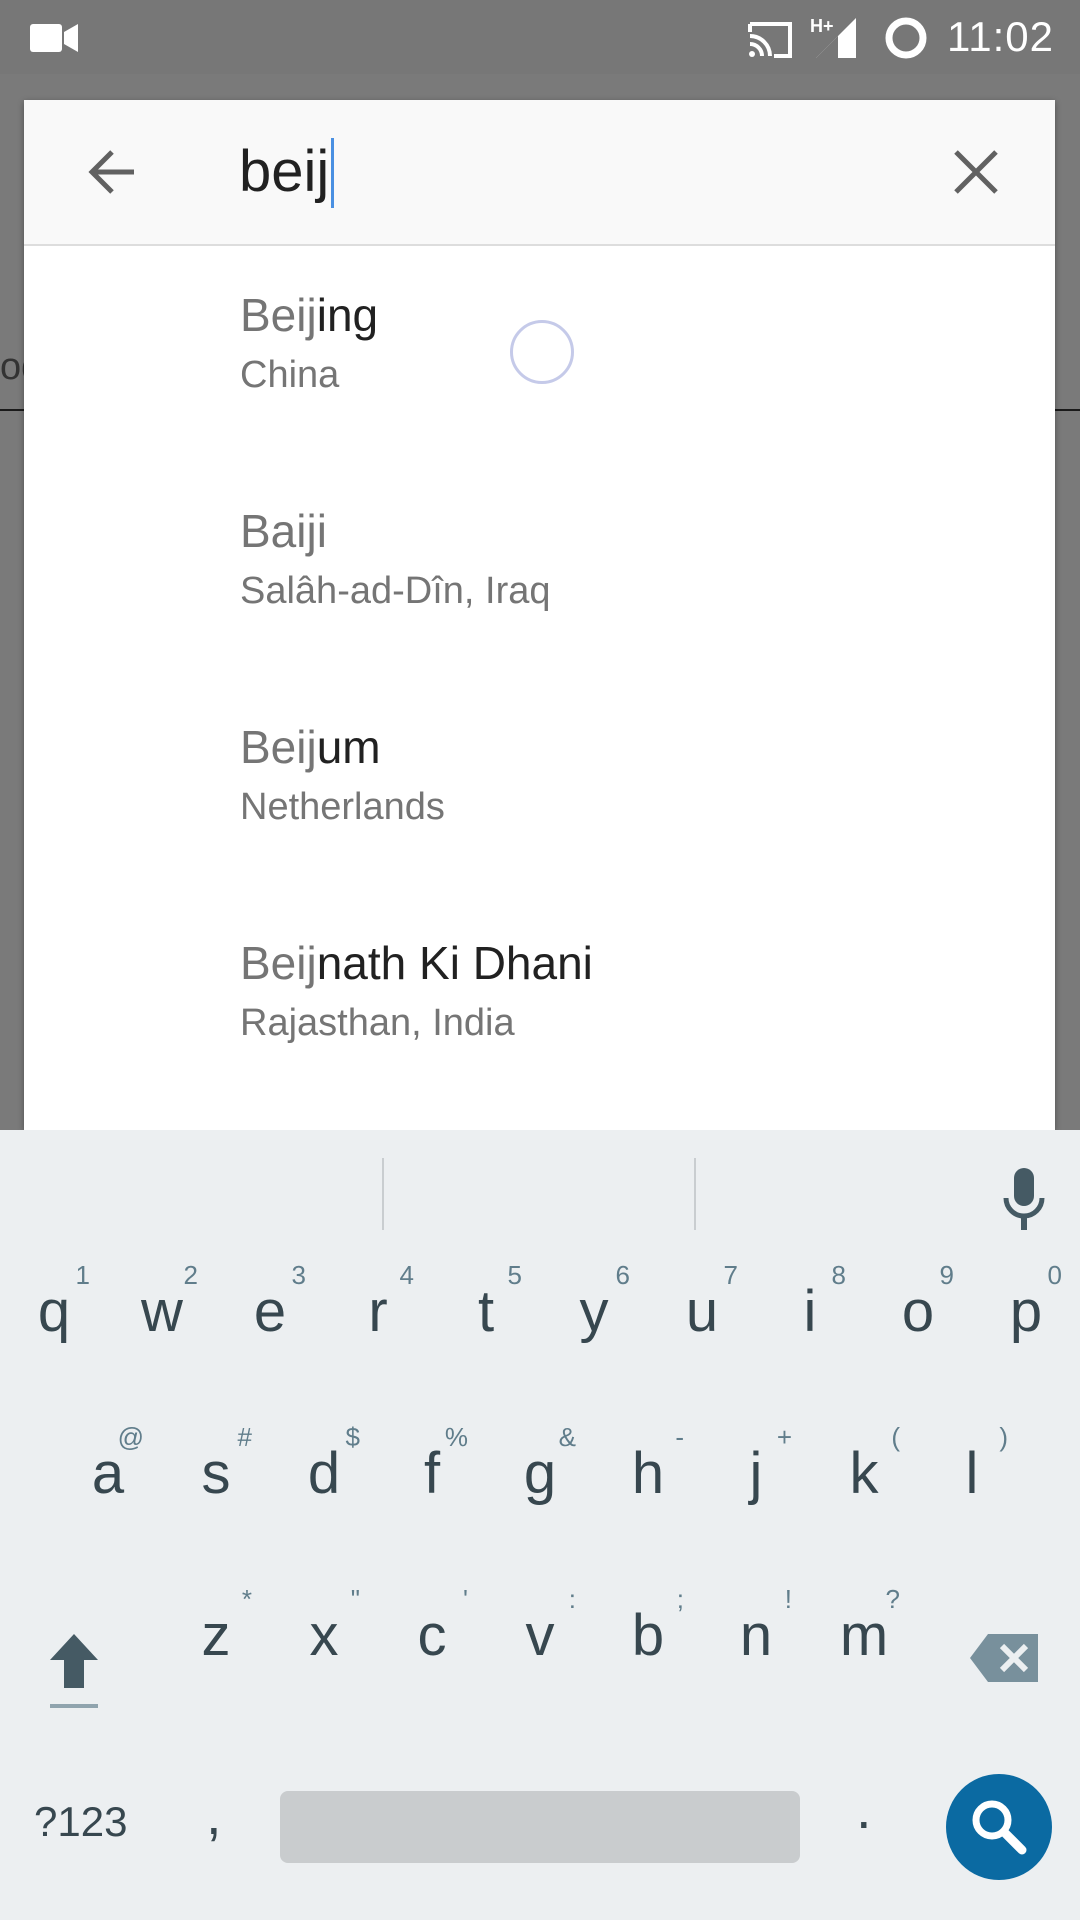 This screenshot has width=1080, height=1920. Describe the element at coordinates (784, 1437) in the screenshot. I see `key-hint: +` at that location.